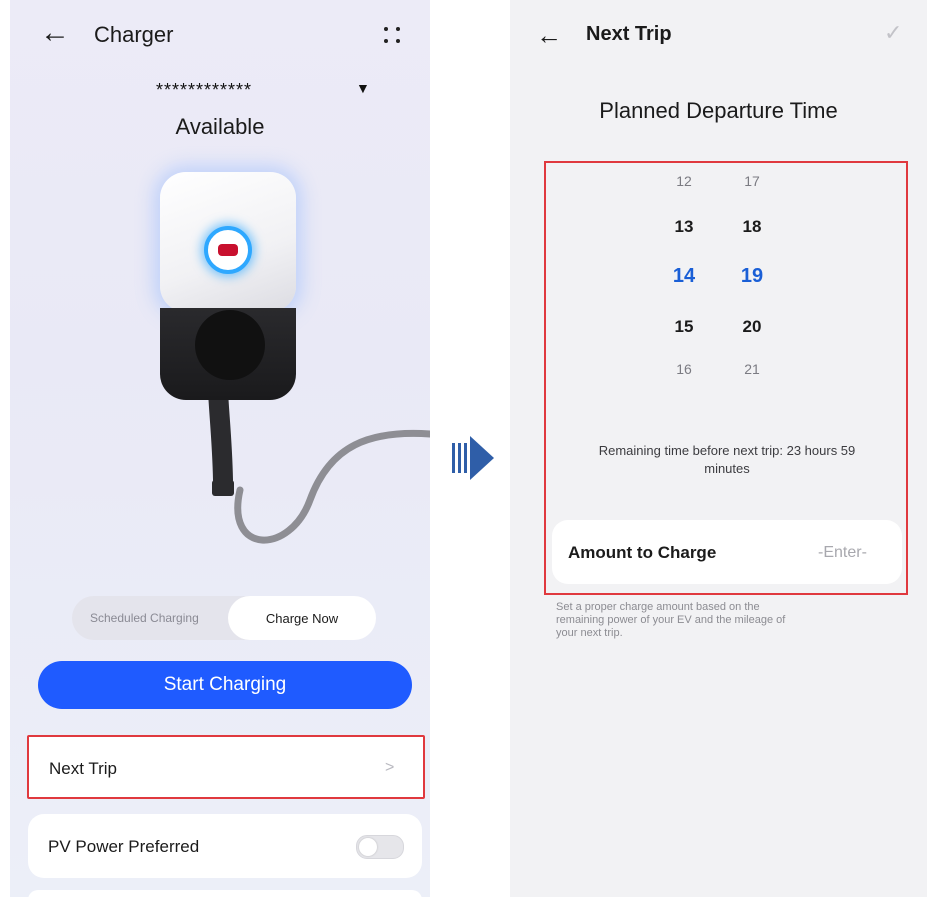 This screenshot has height=897, width=927. What do you see at coordinates (842, 553) in the screenshot?
I see `amount-input: -Enter-` at bounding box center [842, 553].